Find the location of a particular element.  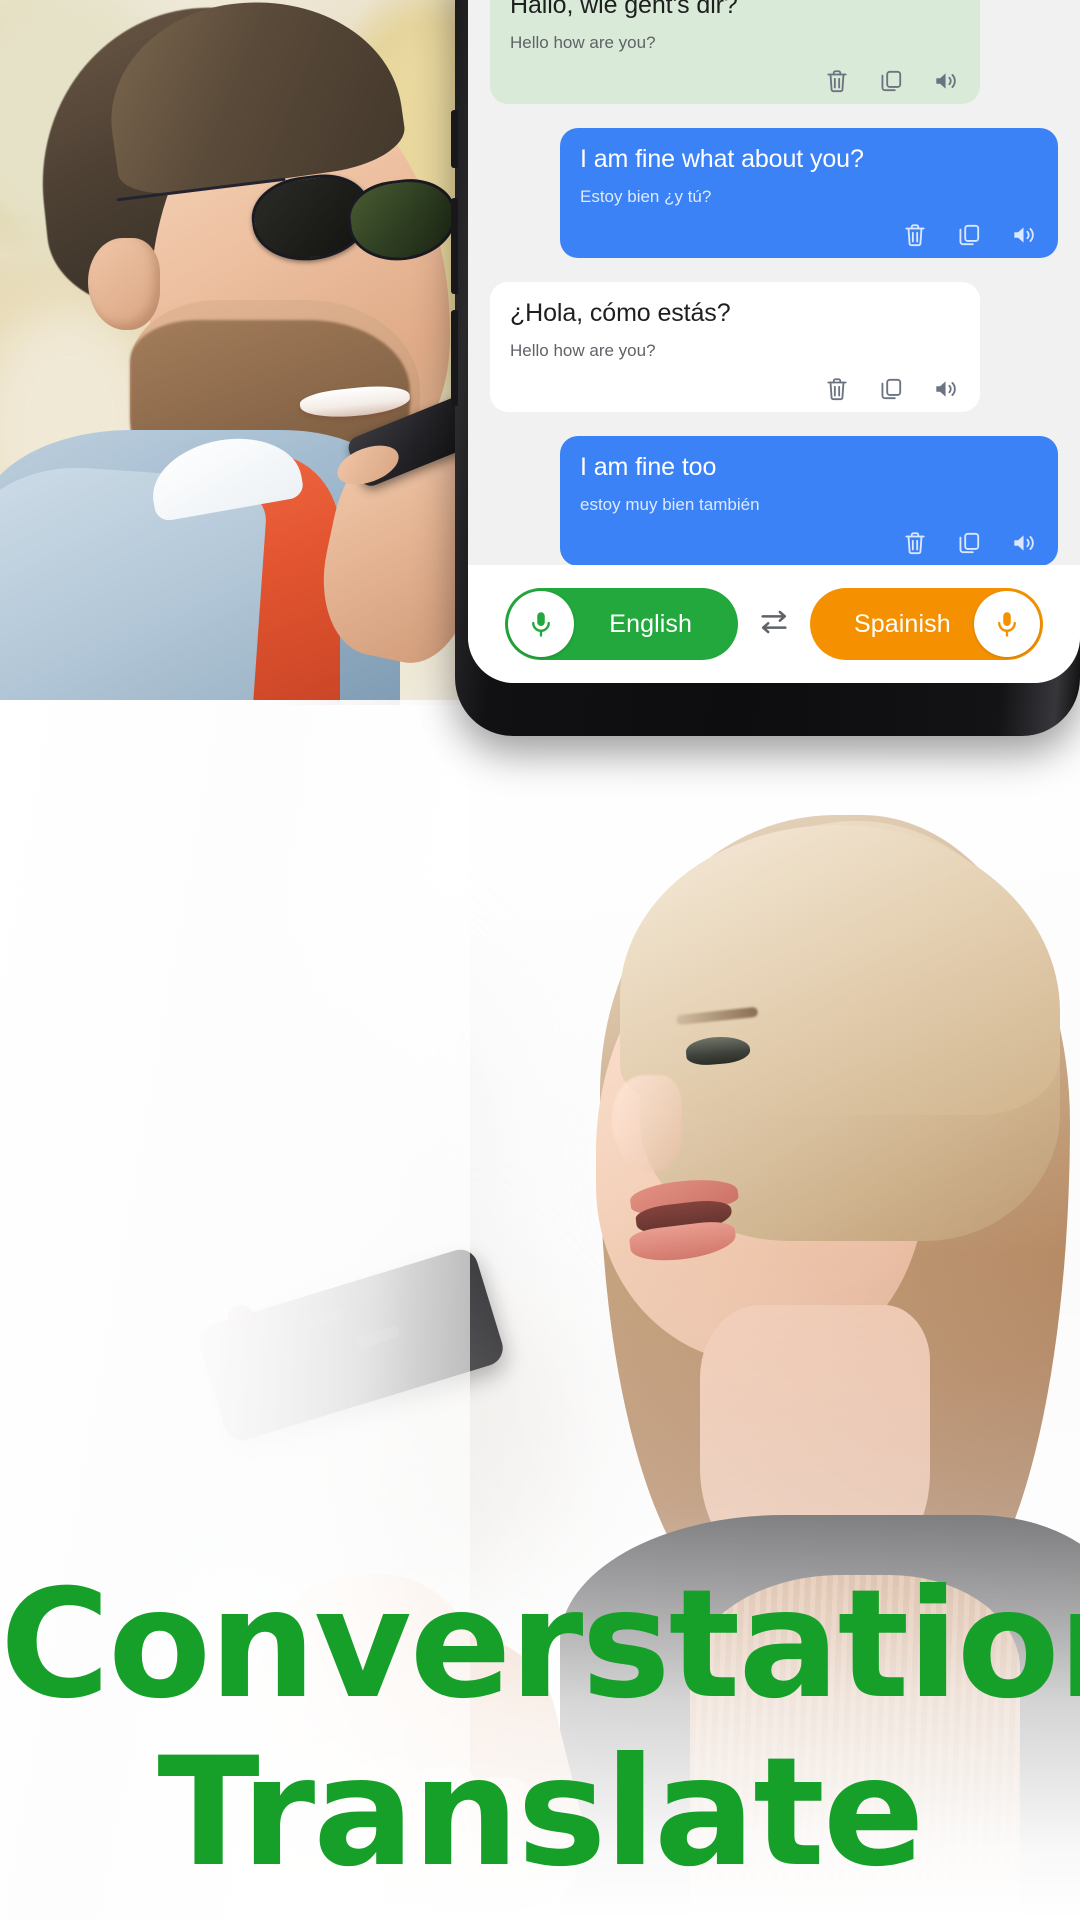

phone-volume-up-button is located at coordinates (454, 246).